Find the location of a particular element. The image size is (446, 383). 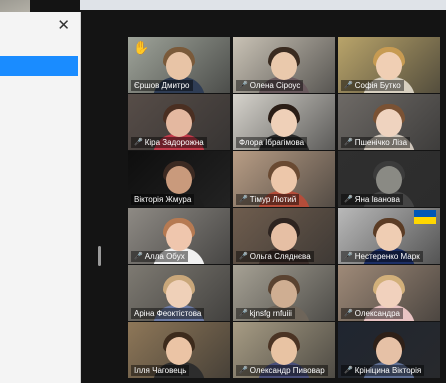

participant-name-label: Єршов Дмитро is located at coordinates (162, 85).